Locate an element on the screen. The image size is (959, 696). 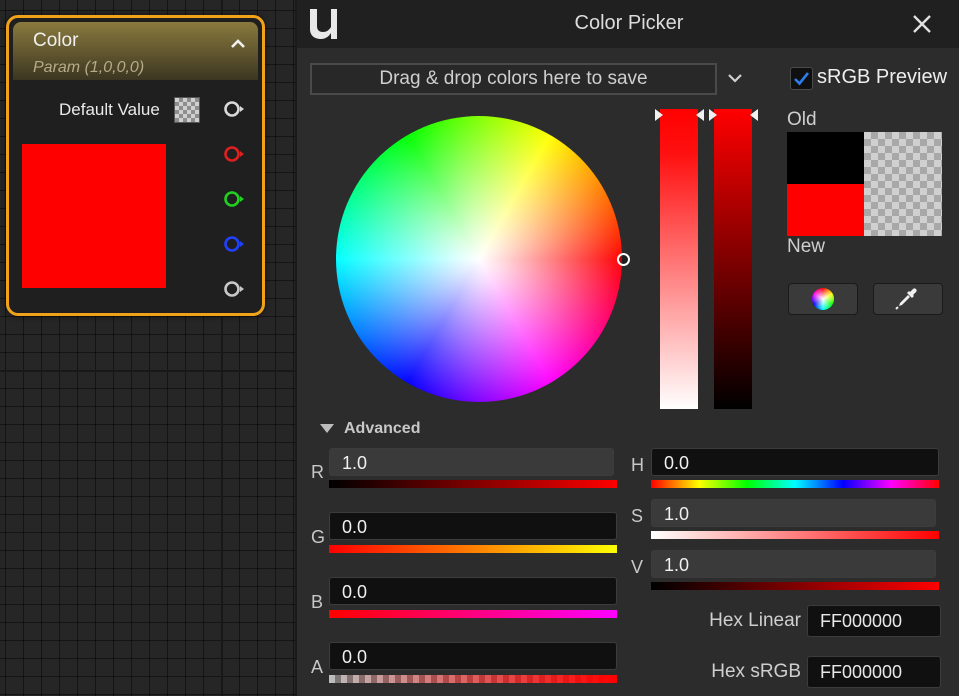
old-color-label: Old is located at coordinates (802, 119).